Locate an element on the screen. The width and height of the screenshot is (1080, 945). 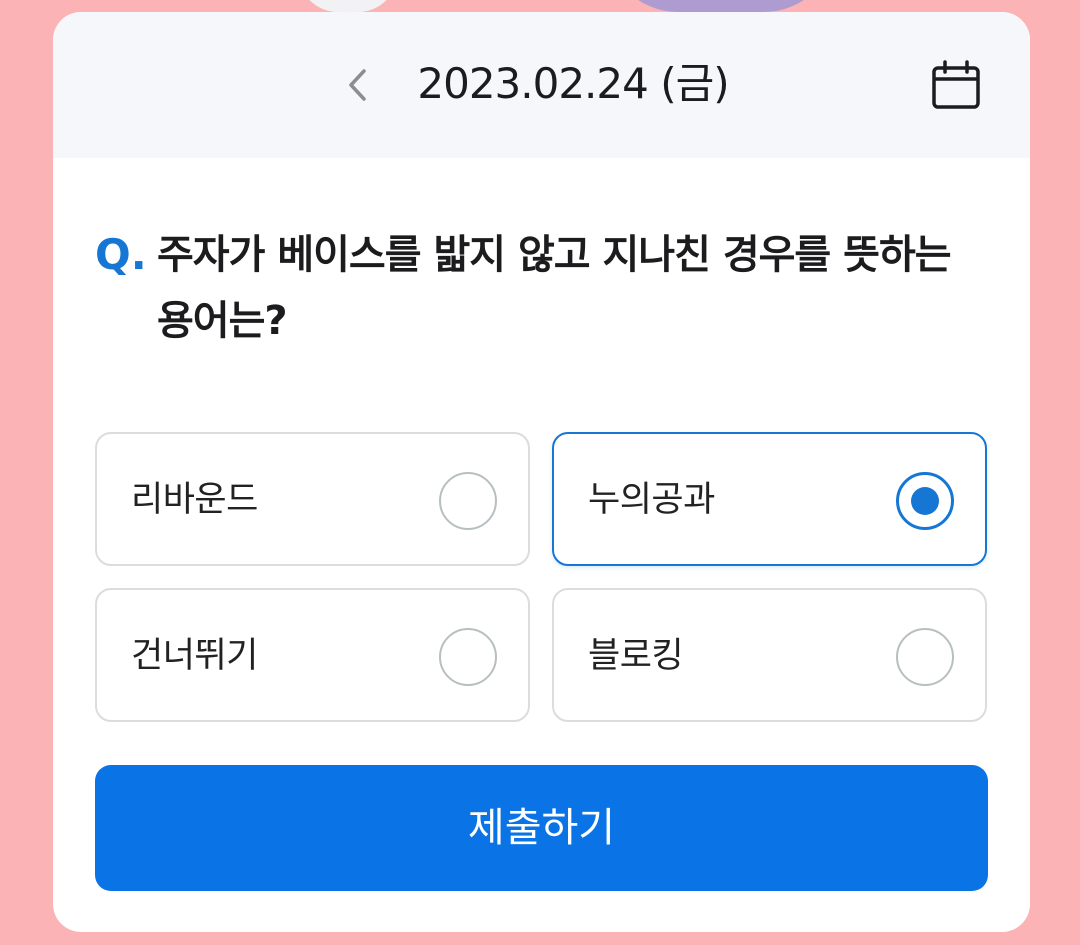
answer-option-label: 리바운드 is located at coordinates (194, 500).